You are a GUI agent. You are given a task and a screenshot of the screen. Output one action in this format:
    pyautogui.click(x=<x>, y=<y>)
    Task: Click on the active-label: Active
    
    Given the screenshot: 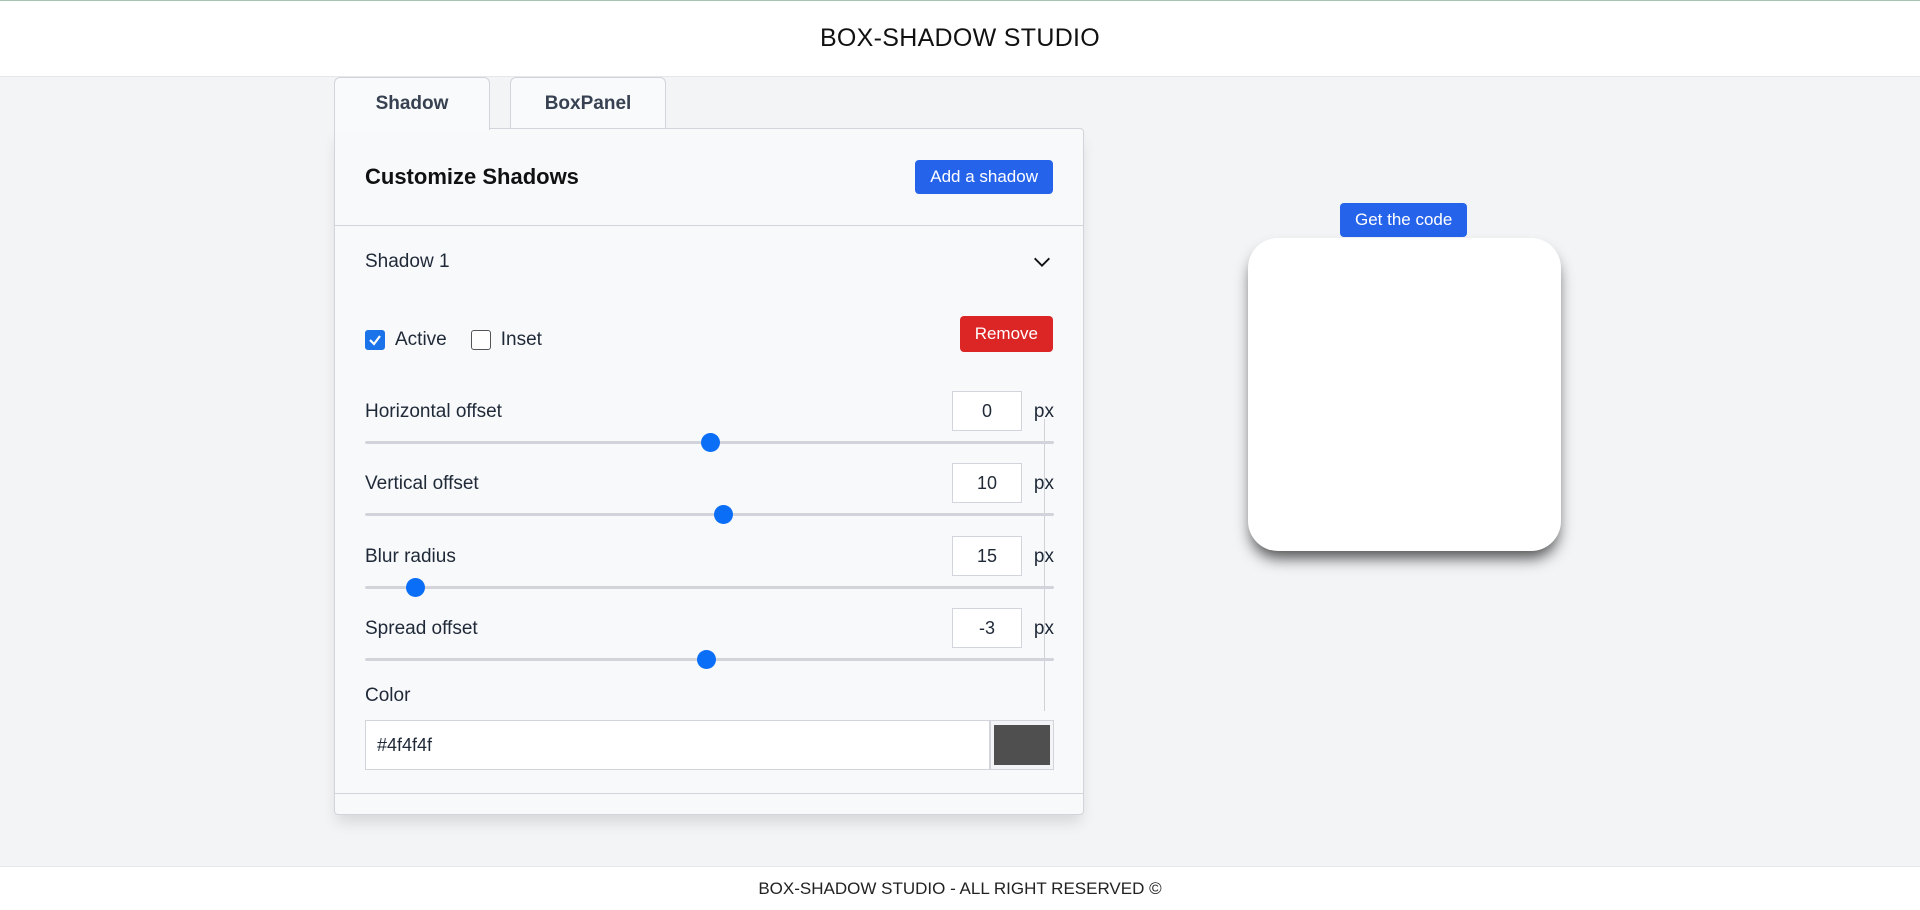 What is the action you would take?
    pyautogui.click(x=421, y=339)
    